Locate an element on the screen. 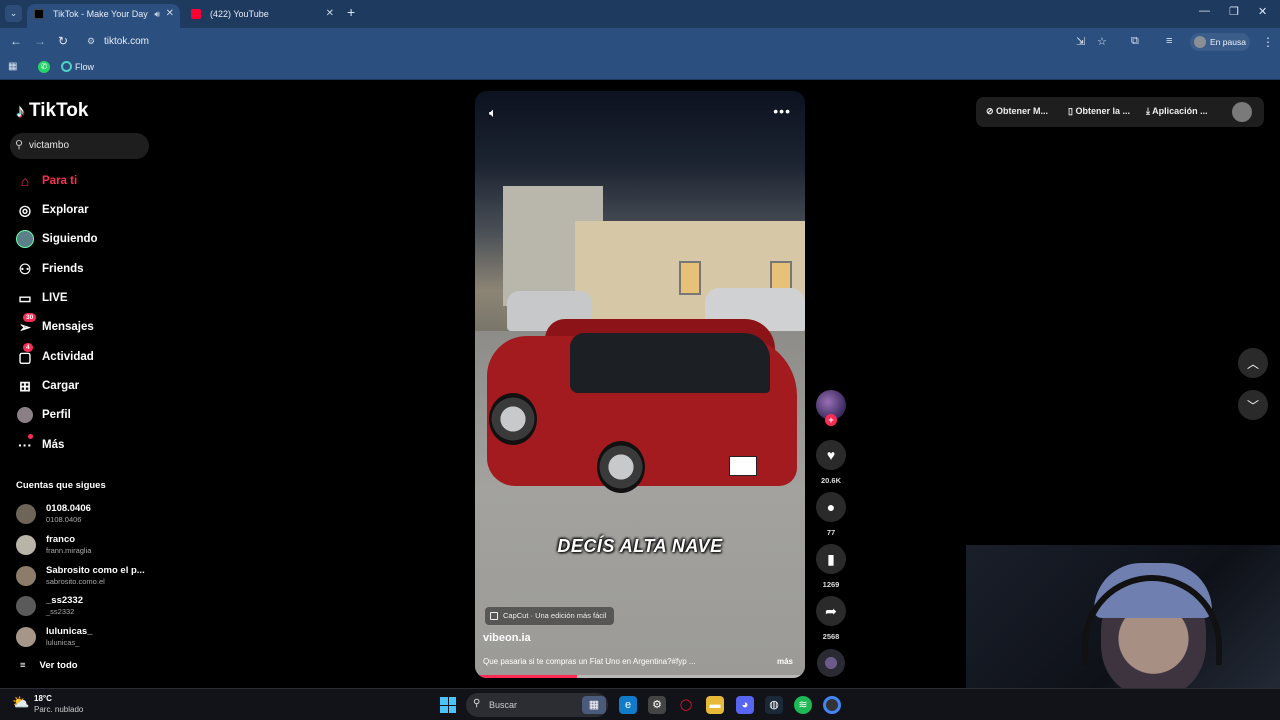 Image resolution: width=1280 pixels, height=720 pixels. capcut-anchor: CapCut · Una edición más fácil is located at coordinates (550, 616).